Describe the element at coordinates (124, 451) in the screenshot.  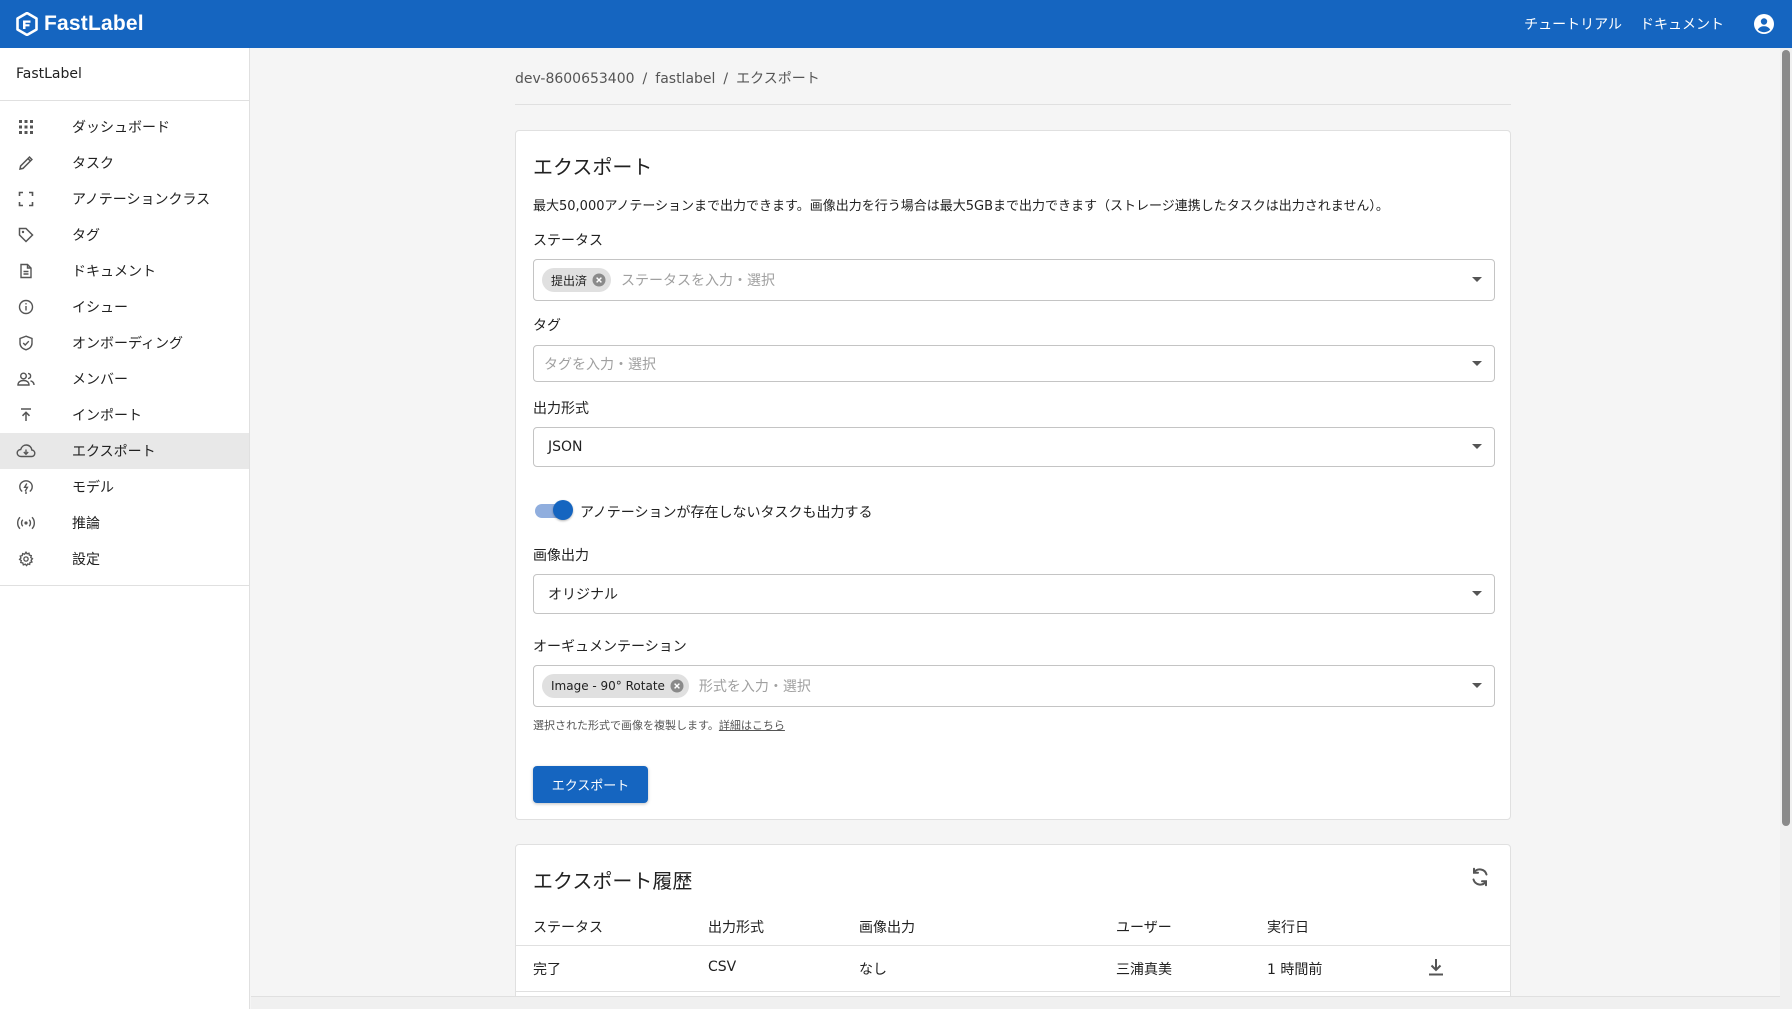
I see `sidebar-item-export: エクスポート` at that location.